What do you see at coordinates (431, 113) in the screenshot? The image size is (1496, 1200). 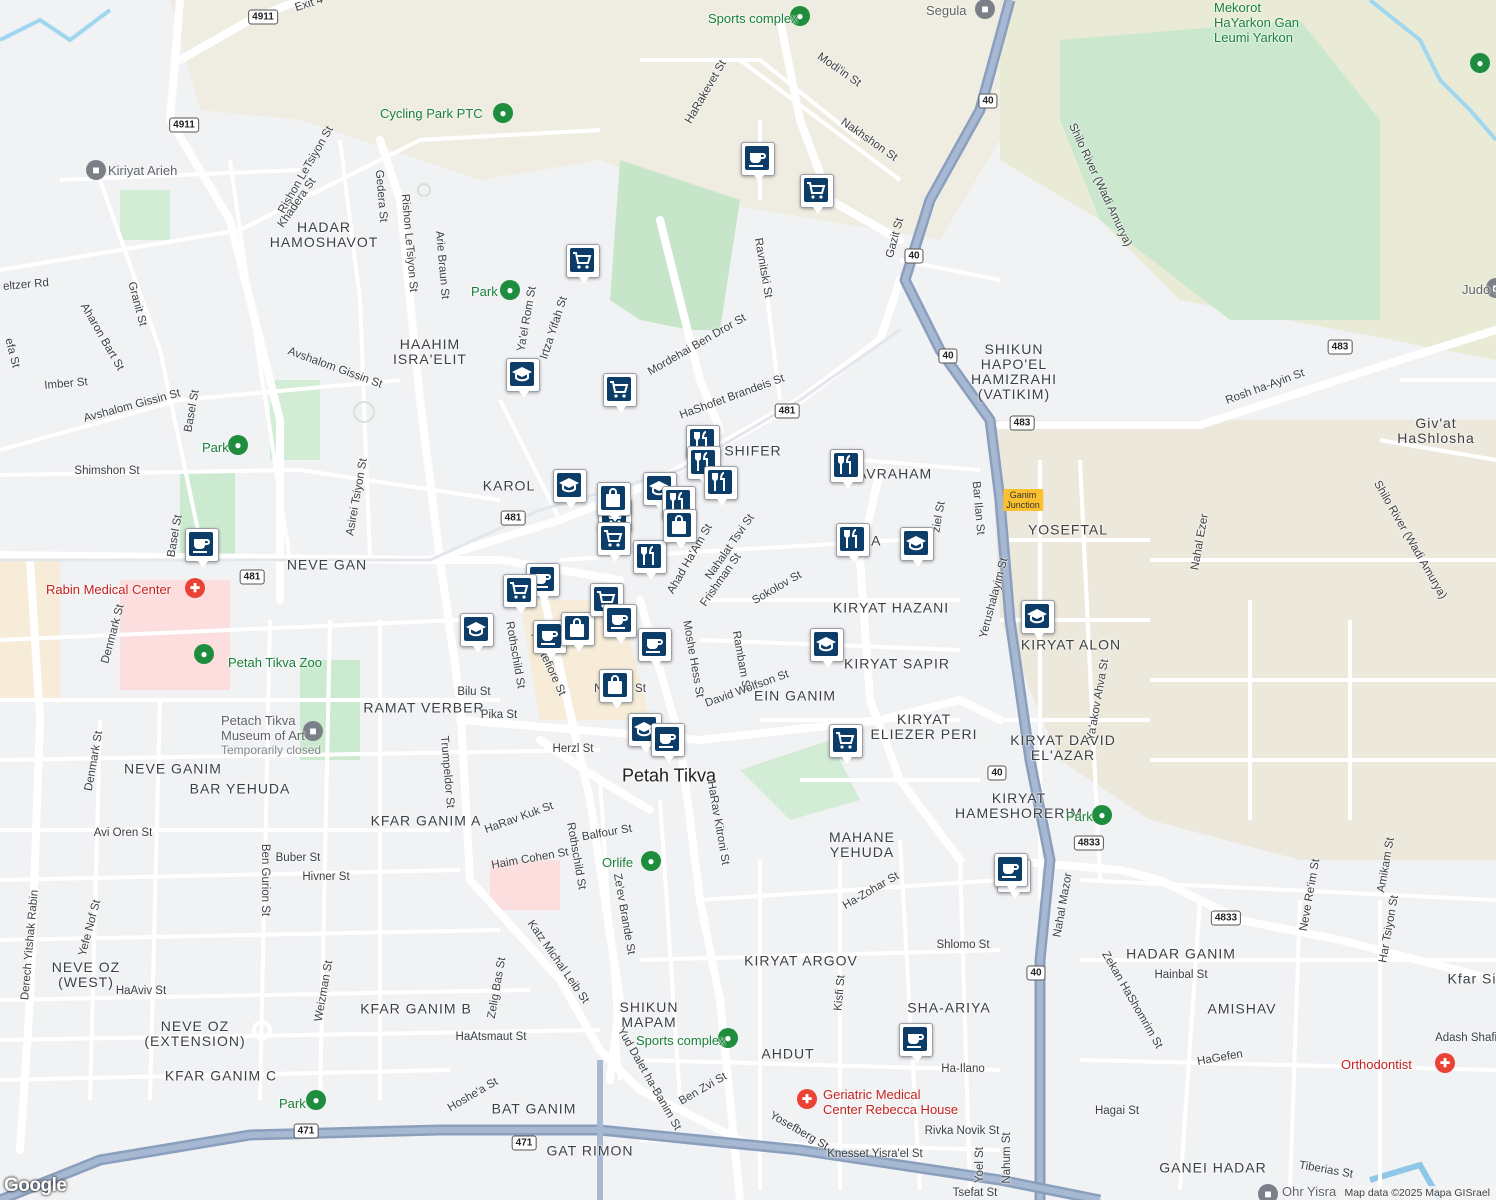 I see `poi-label: Cycling Park PTC` at bounding box center [431, 113].